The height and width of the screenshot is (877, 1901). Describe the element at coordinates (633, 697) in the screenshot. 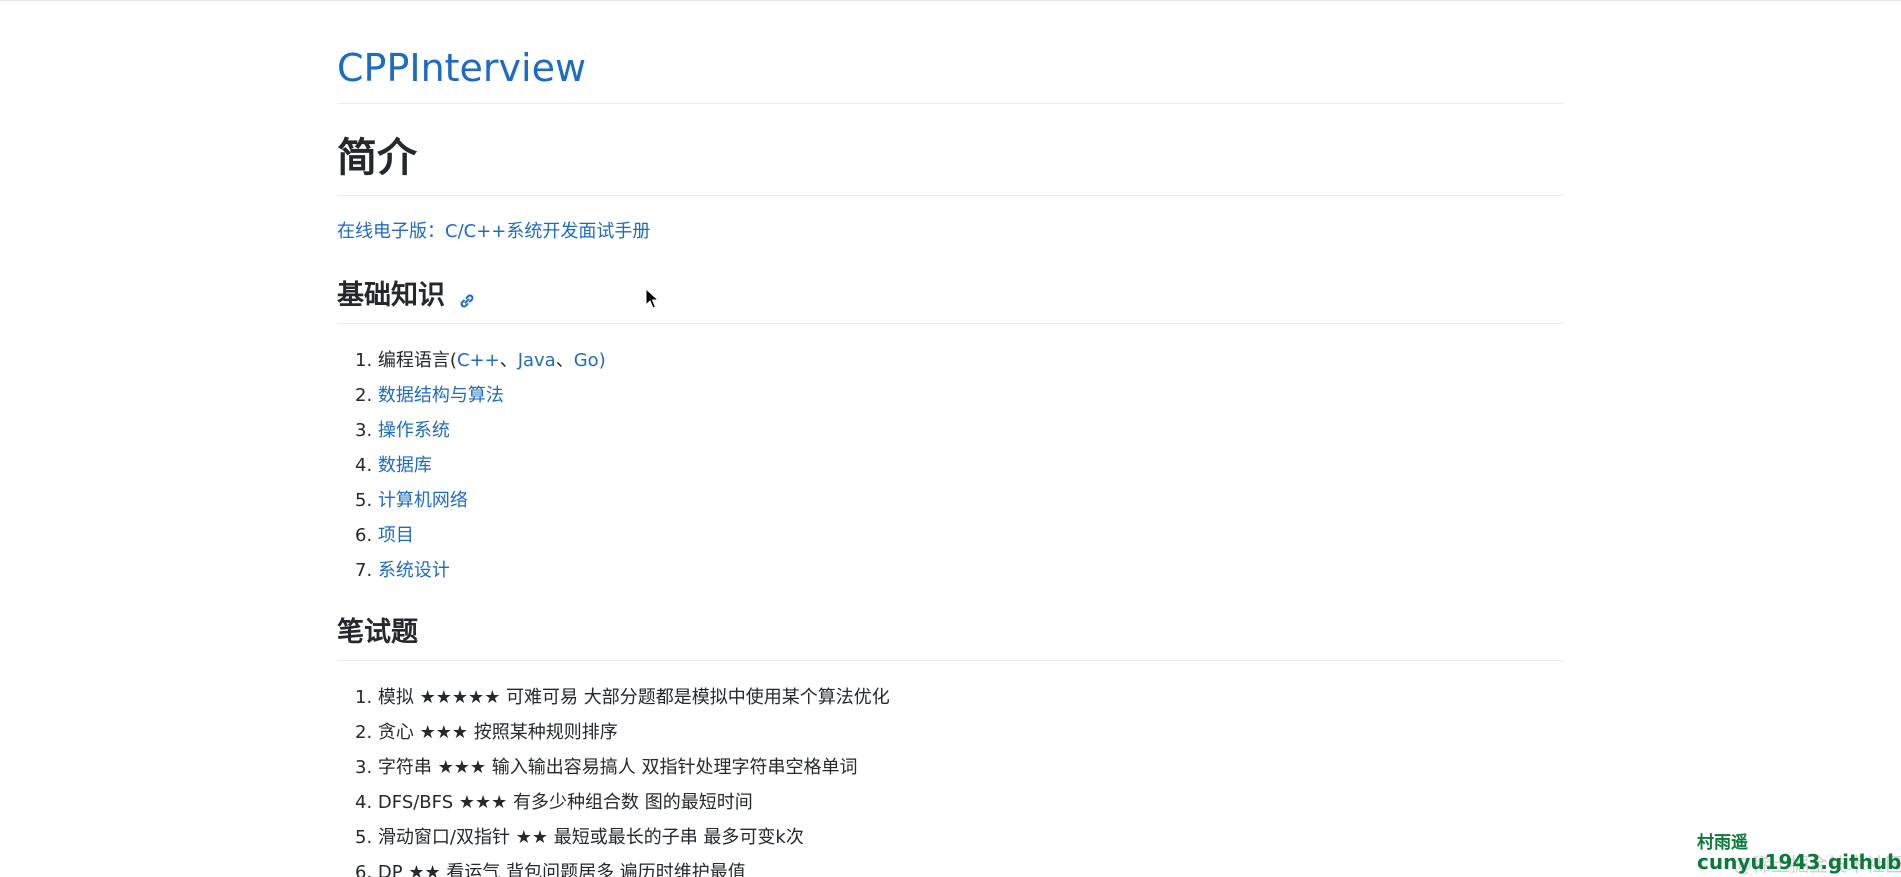

I see `list-item-text: 模拟 ★★★★★ 可难可易 大部分题都是模拟中使用某个算法优化` at that location.